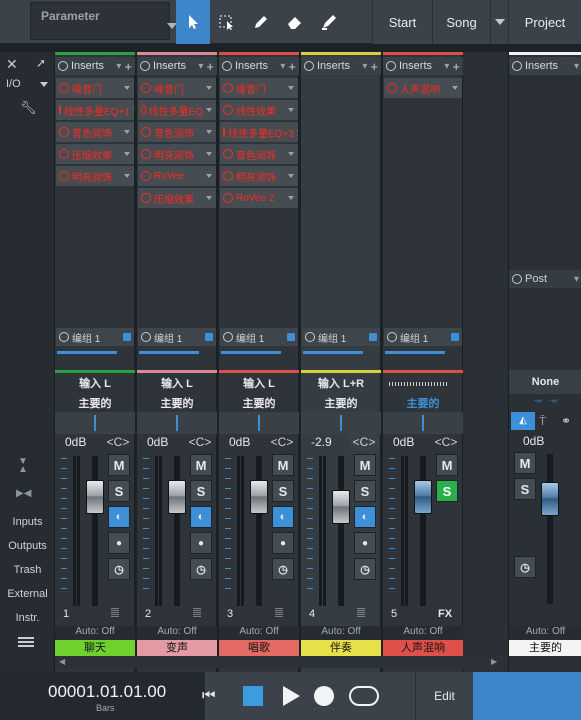 Image resolution: width=581 pixels, height=720 pixels. I want to click on edit-button: Edit, so click(444, 696).